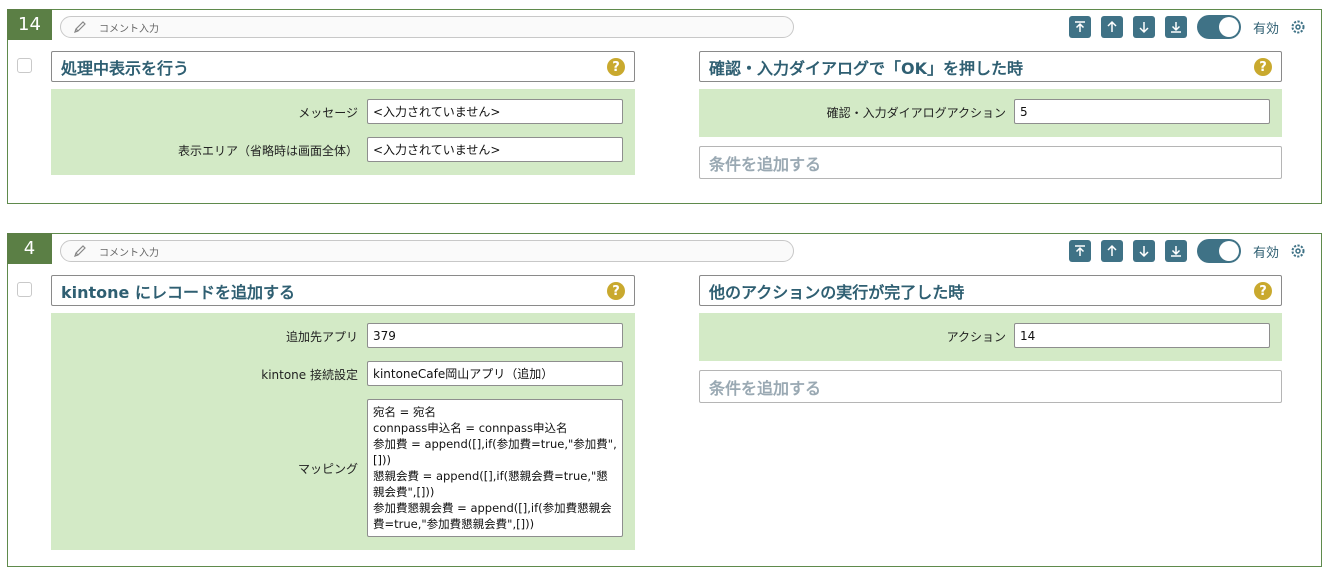  Describe the element at coordinates (29, 248) in the screenshot. I see `action-number-badge: 4` at that location.